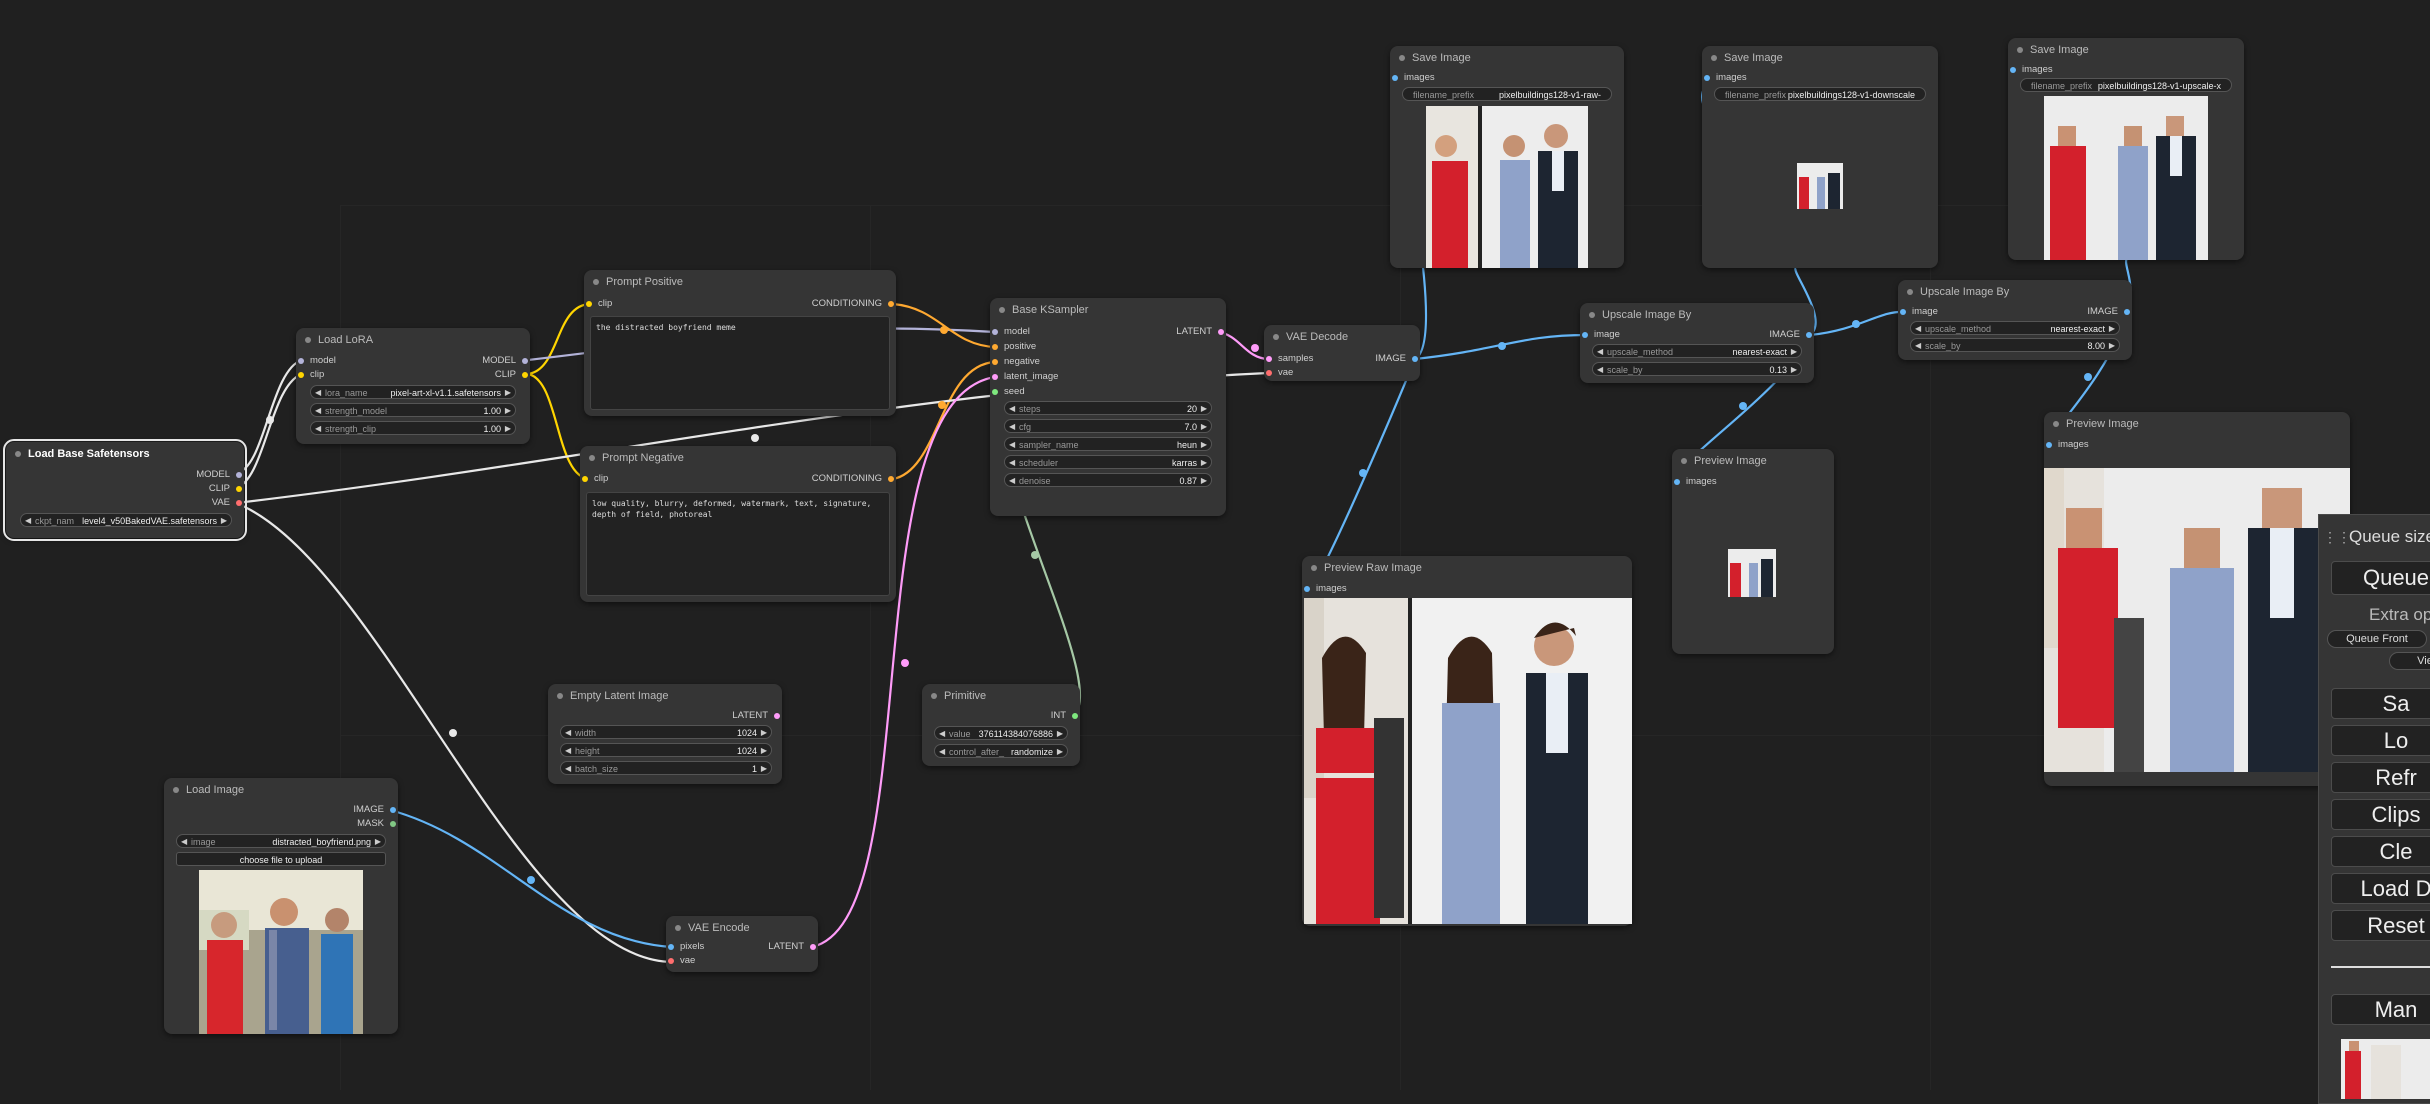  What do you see at coordinates (377, 824) in the screenshot?
I see `output-mask: MASK` at bounding box center [377, 824].